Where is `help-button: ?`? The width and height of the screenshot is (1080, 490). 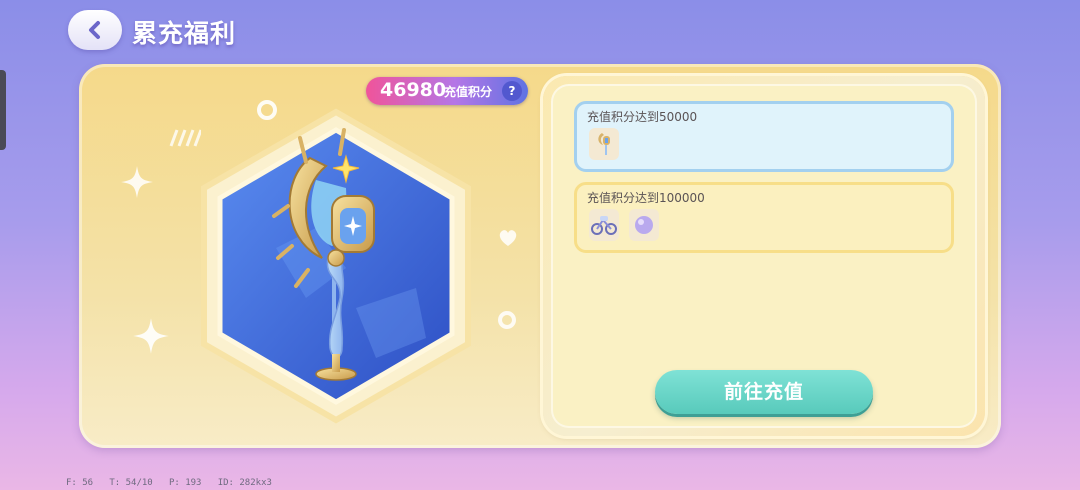 help-button: ? is located at coordinates (512, 91).